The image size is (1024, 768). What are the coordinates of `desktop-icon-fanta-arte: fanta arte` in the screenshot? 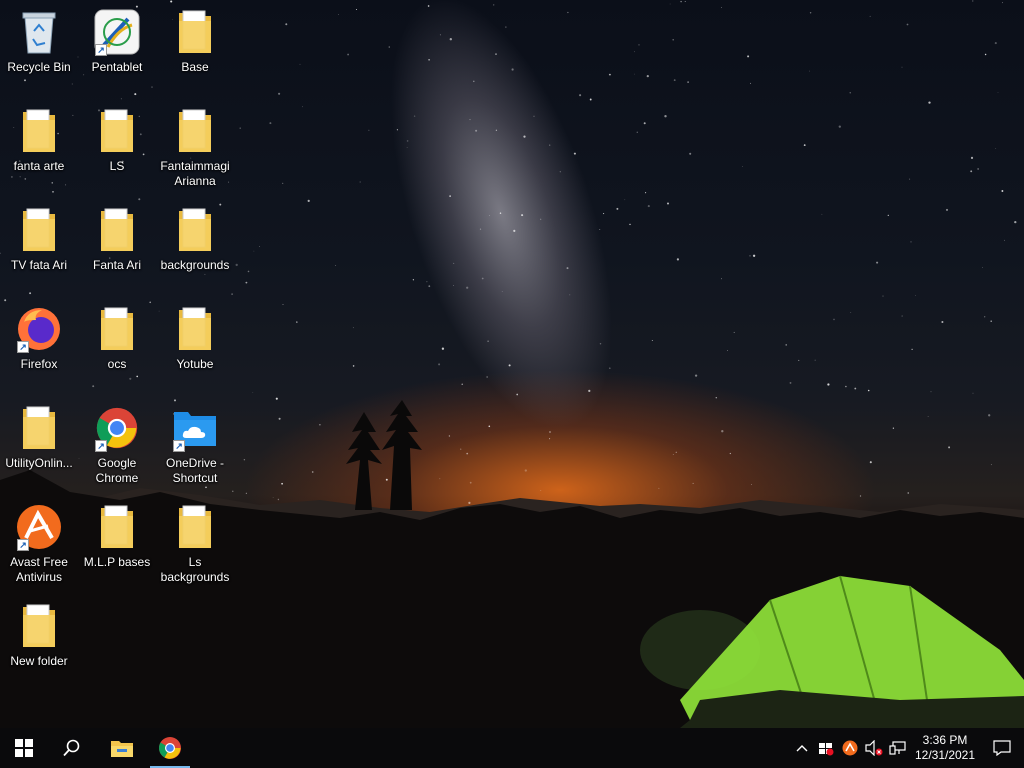 It's located at (39, 151).